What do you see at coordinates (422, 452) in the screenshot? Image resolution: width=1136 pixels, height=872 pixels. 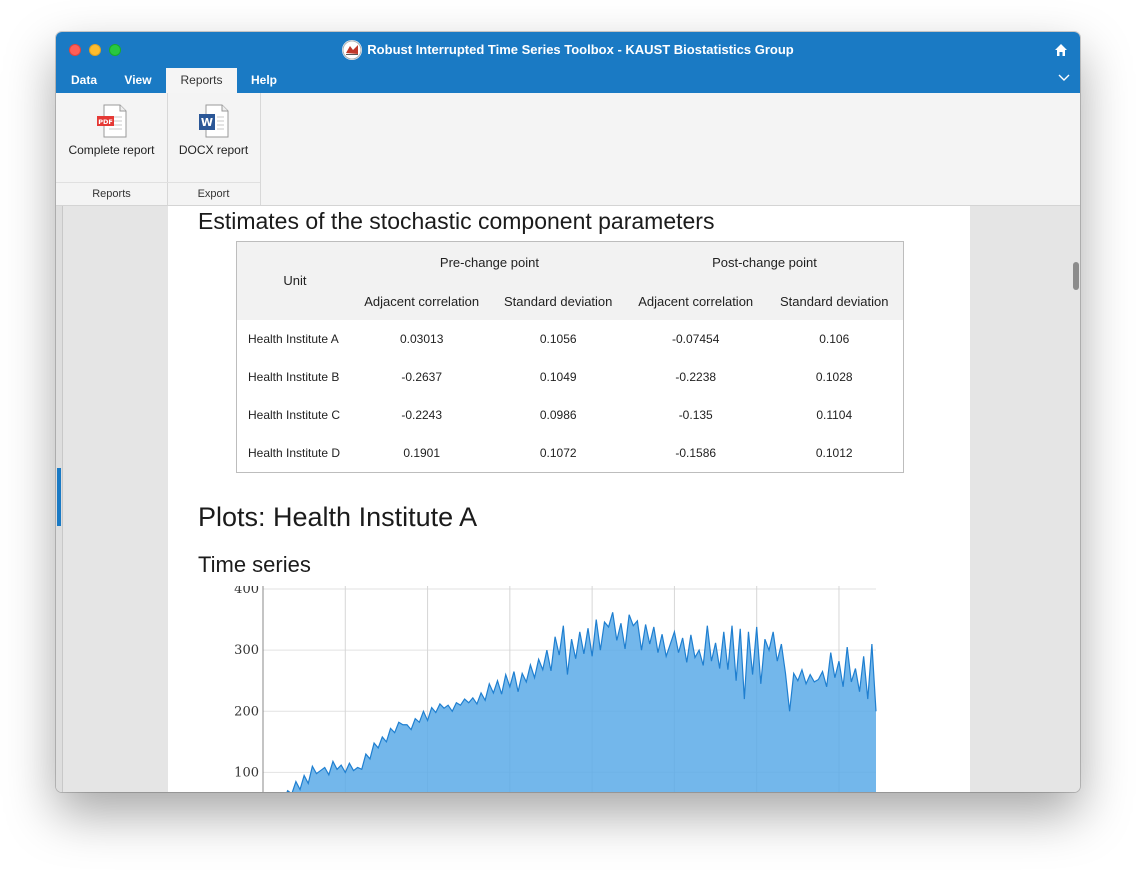 I see `table-cell: 0.1901` at bounding box center [422, 452].